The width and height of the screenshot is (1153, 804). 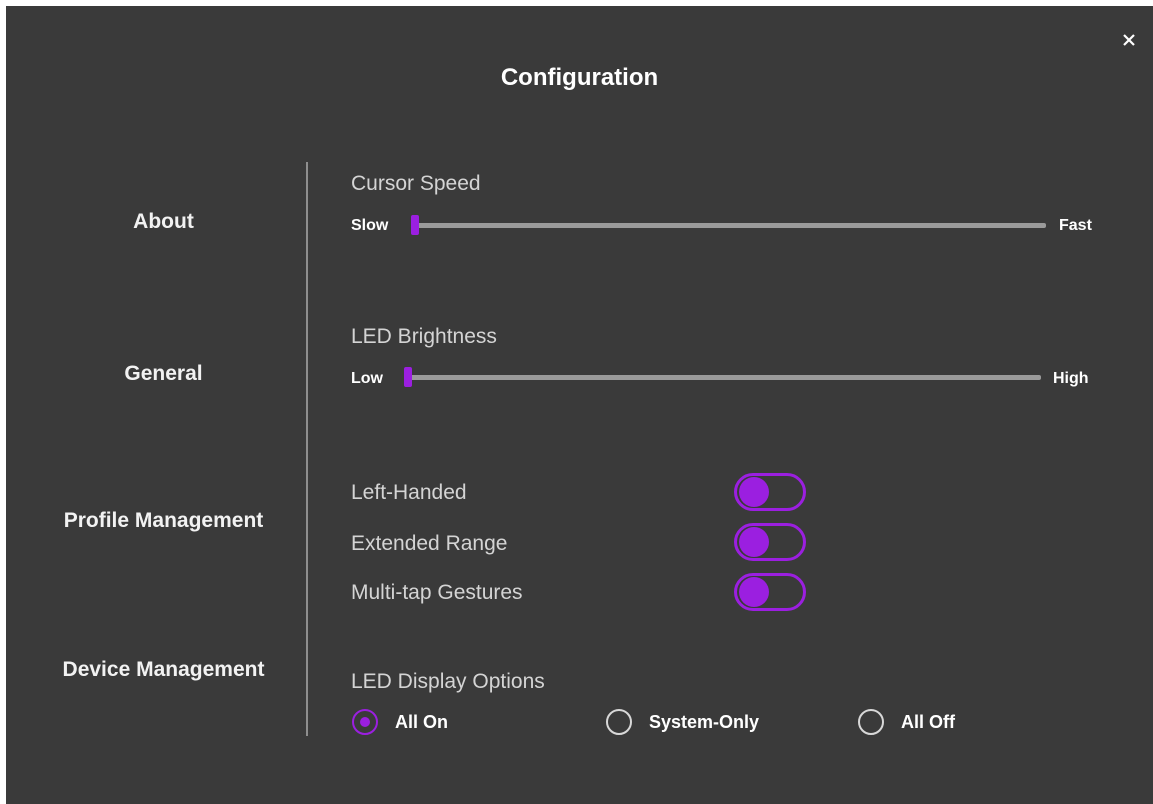 I want to click on nav-item-profile-management: Profile Management, so click(x=163, y=521).